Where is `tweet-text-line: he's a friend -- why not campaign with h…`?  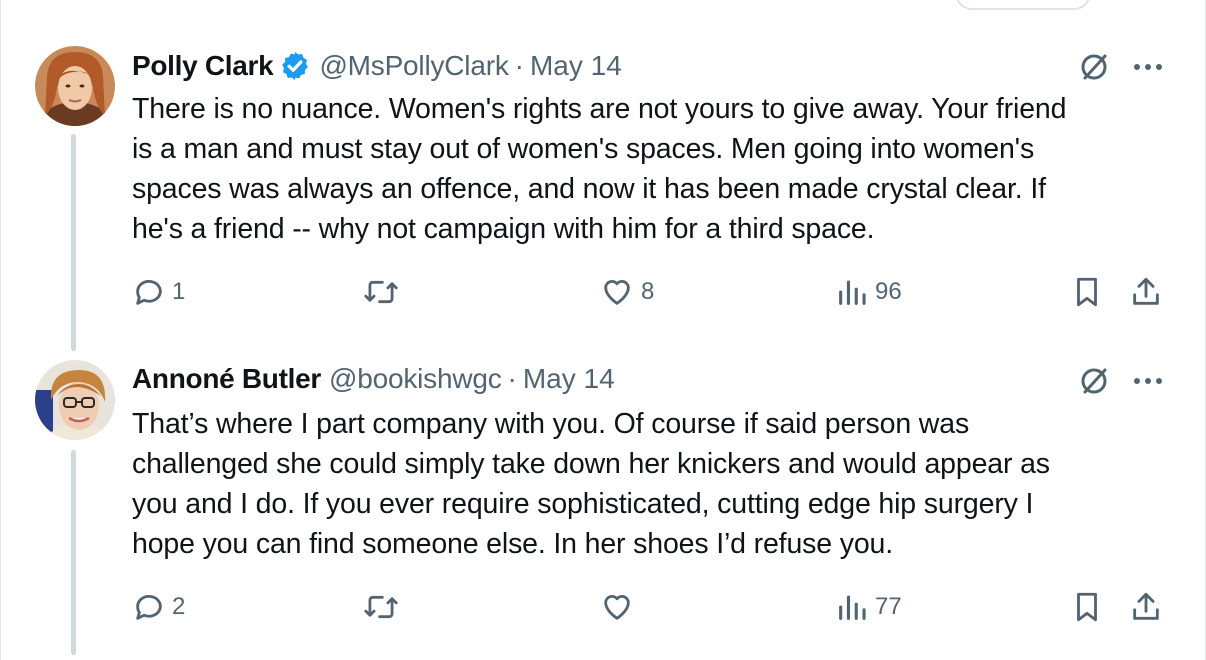 tweet-text-line: he's a friend -- why not campaign with h… is located at coordinates (503, 229).